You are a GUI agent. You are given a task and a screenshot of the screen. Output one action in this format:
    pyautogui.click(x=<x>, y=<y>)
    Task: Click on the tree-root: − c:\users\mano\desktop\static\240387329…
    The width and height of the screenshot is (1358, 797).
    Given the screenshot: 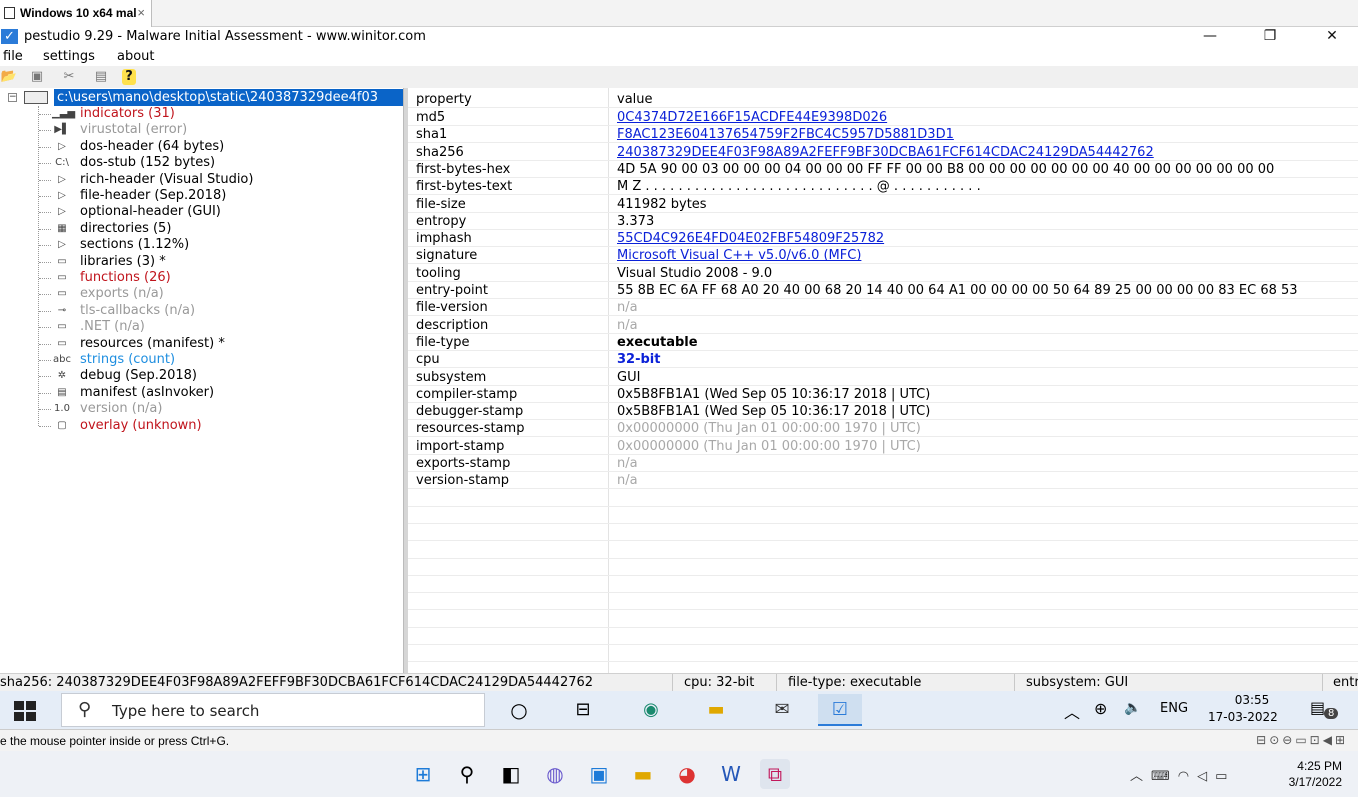 What is the action you would take?
    pyautogui.click(x=203, y=97)
    